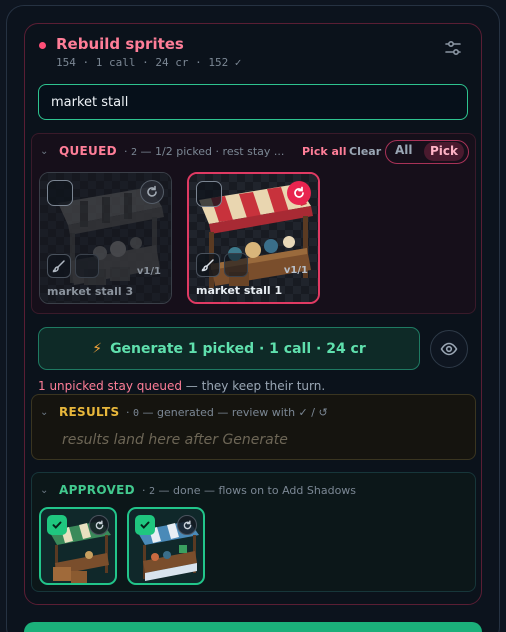 The image size is (506, 632). I want to click on sprite-card: v1/1 market stall 1, so click(253, 238).